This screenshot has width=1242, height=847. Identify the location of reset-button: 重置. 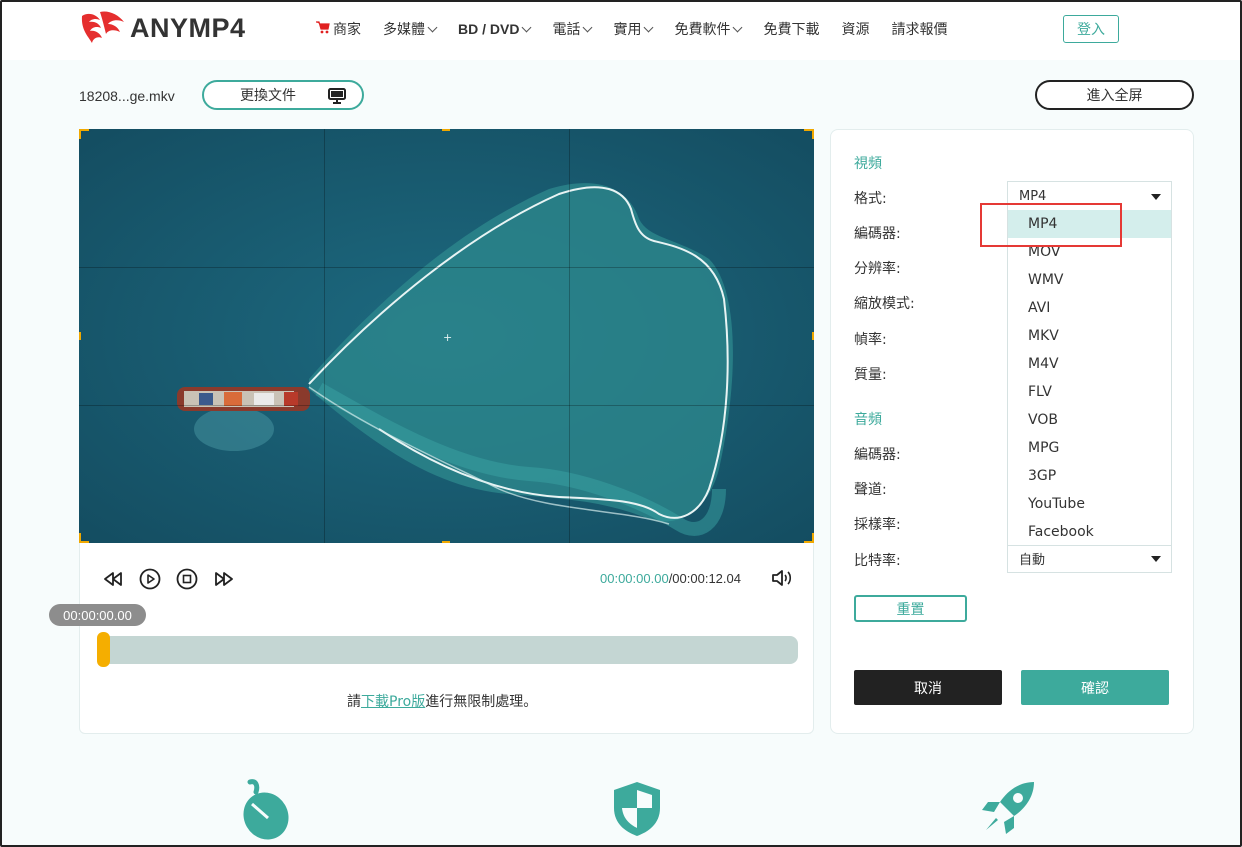
(910, 608).